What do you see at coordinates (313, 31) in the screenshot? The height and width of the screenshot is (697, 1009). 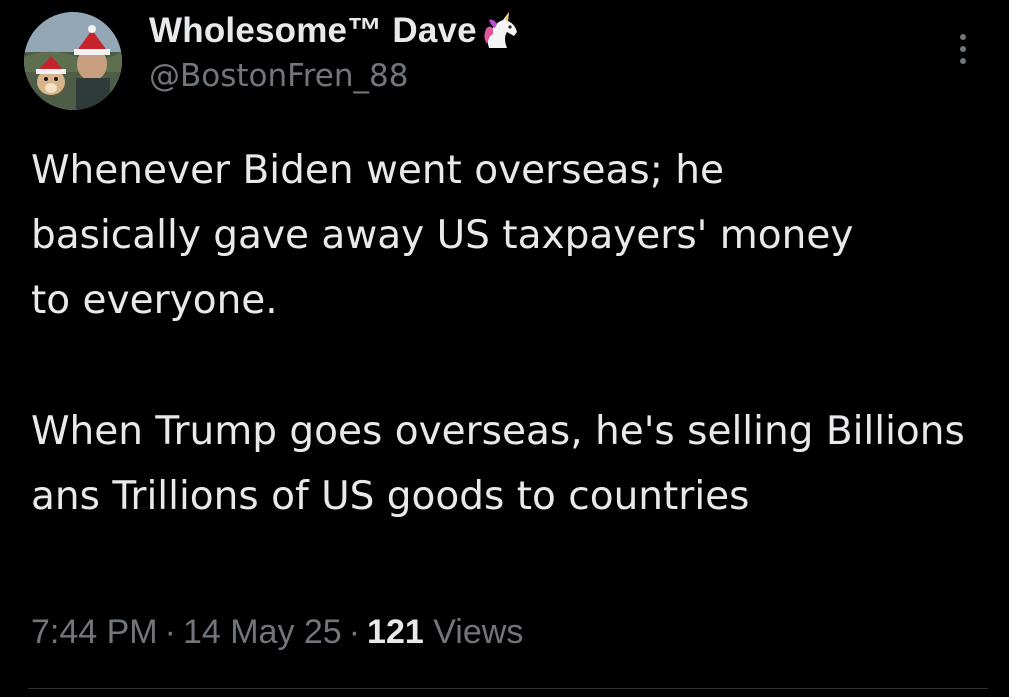 I see `display-name: Wholesome™ Dave` at bounding box center [313, 31].